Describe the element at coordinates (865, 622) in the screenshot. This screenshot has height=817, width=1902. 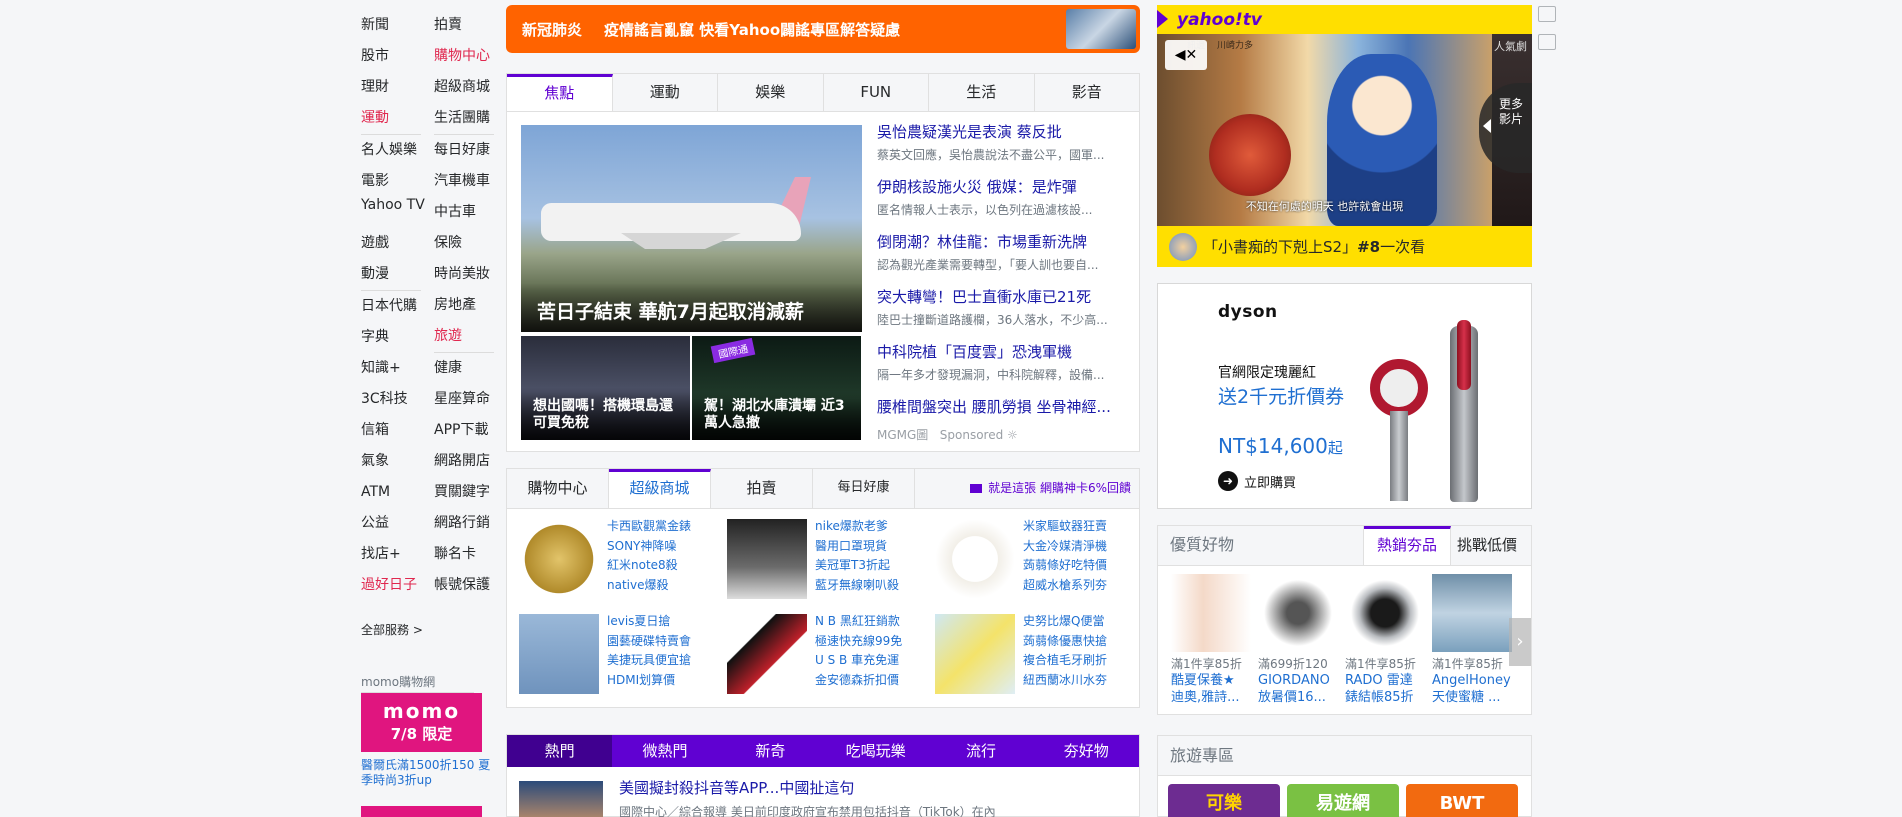
I see `product-link: N B 黑紅狂銷款` at that location.